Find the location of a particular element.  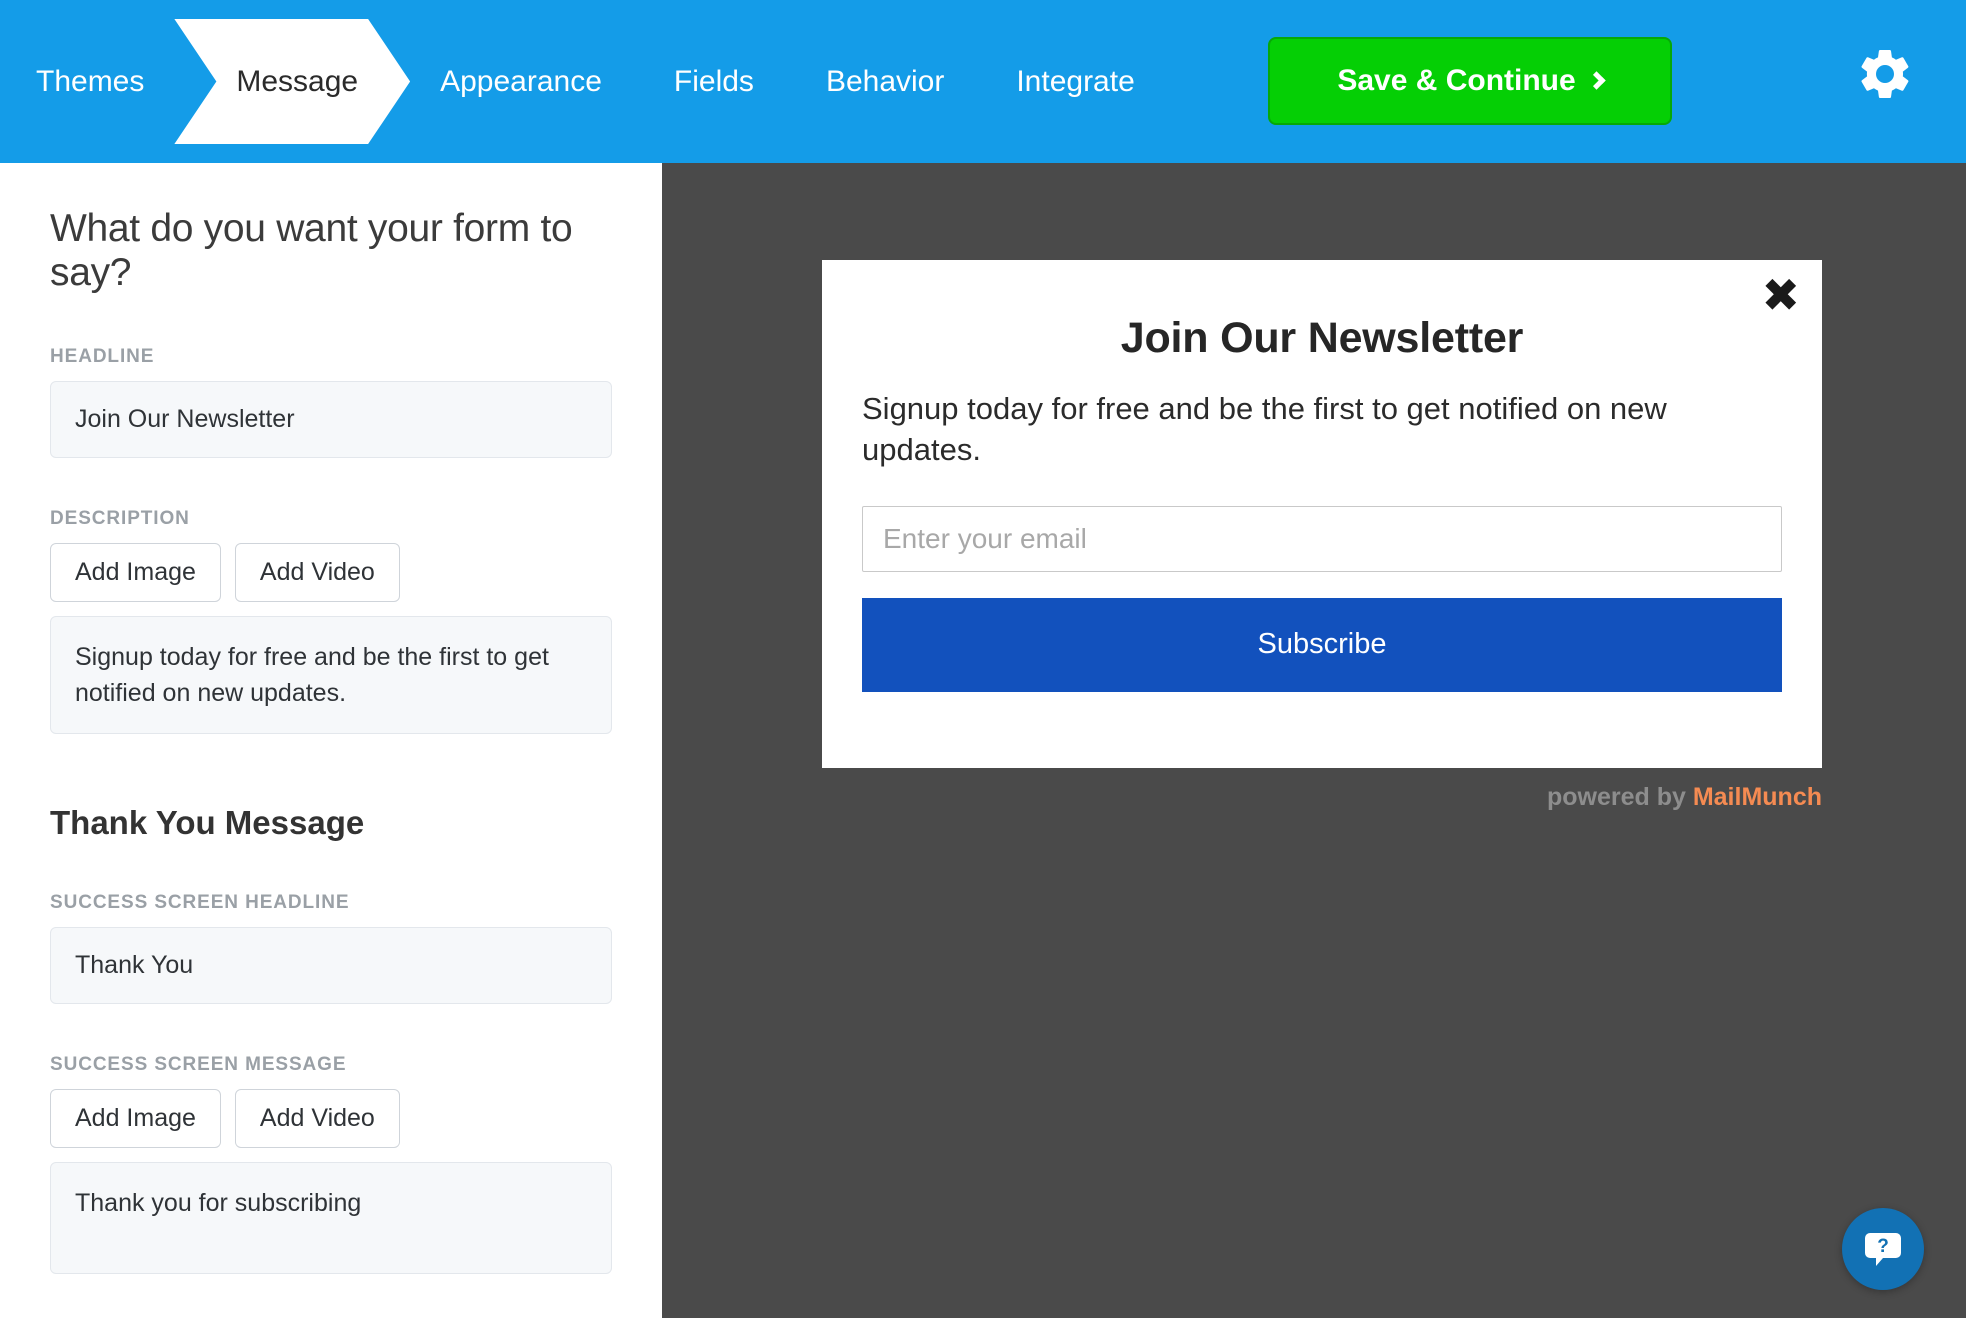

powered-by-label: powered by MailMunch is located at coordinates (1322, 797).